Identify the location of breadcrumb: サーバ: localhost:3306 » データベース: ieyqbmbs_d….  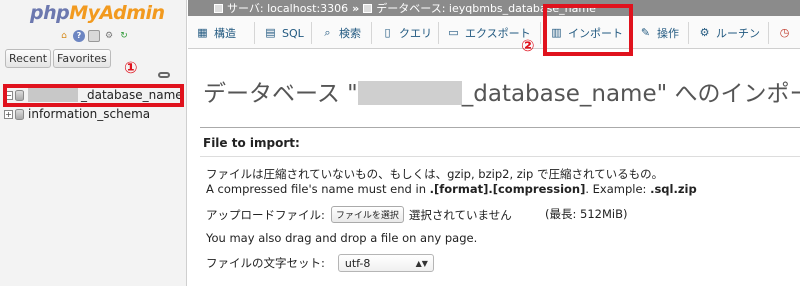
(494, 8).